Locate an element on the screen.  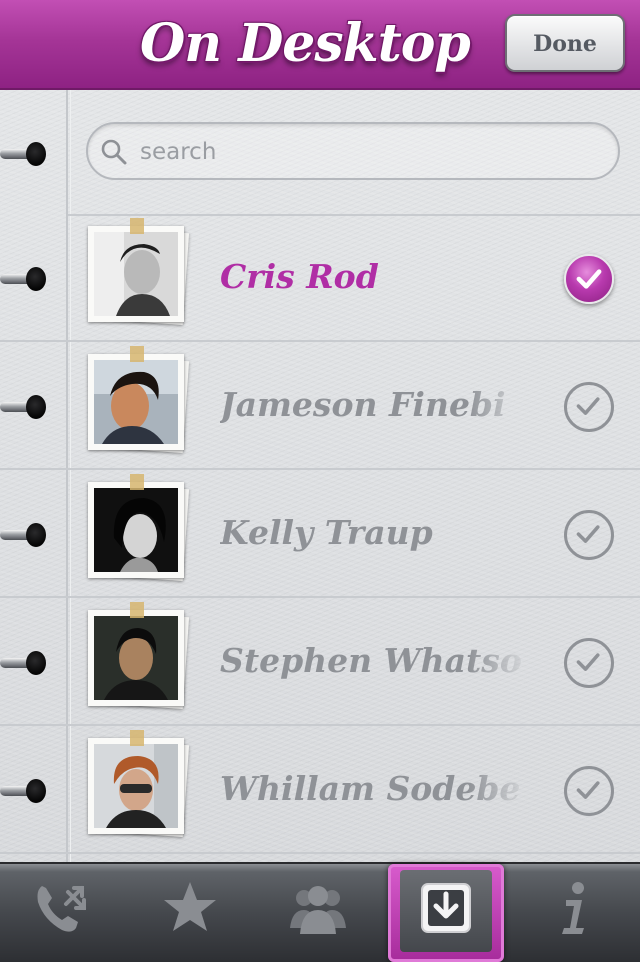
tab-info is located at coordinates (574, 913).